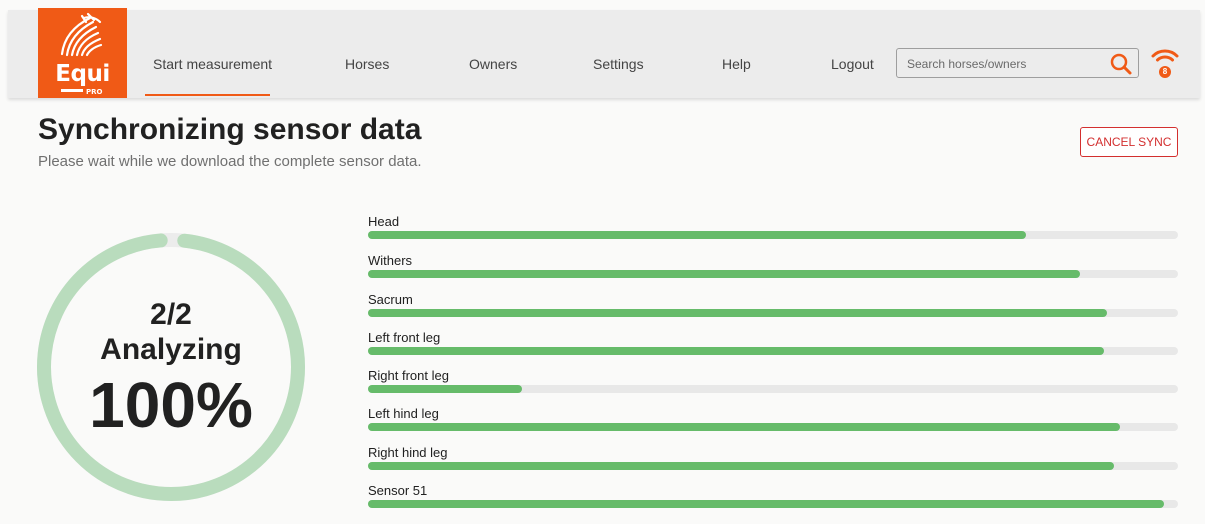 The height and width of the screenshot is (524, 1205). What do you see at coordinates (773, 418) in the screenshot?
I see `sensor-row-left-hind-leg: Left hind leg` at bounding box center [773, 418].